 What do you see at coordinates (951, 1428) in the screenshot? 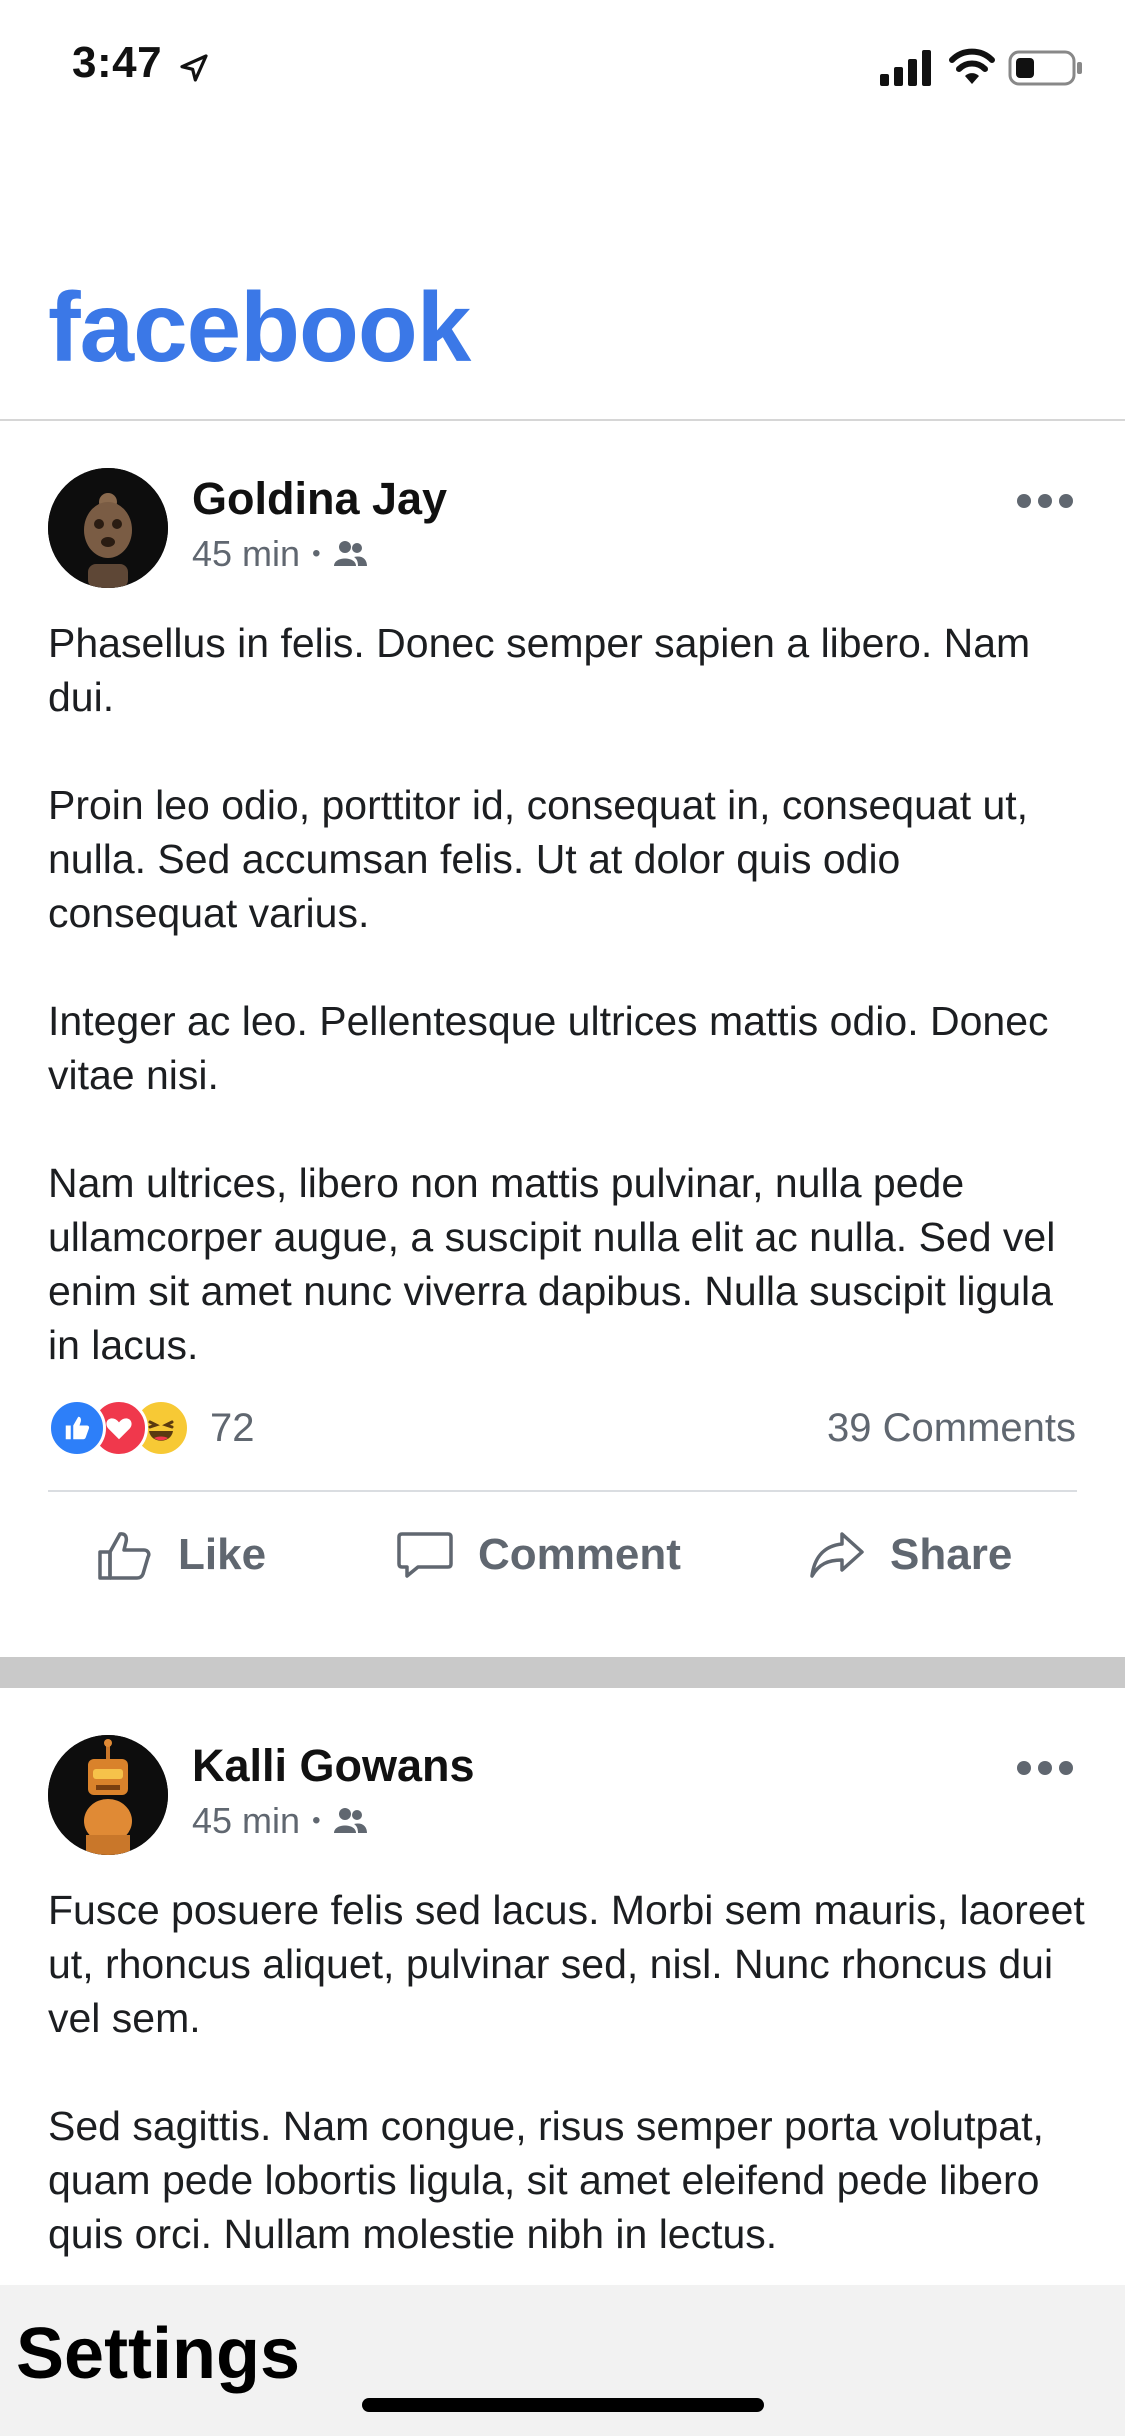
I see `comments-count: 39 Comments` at bounding box center [951, 1428].